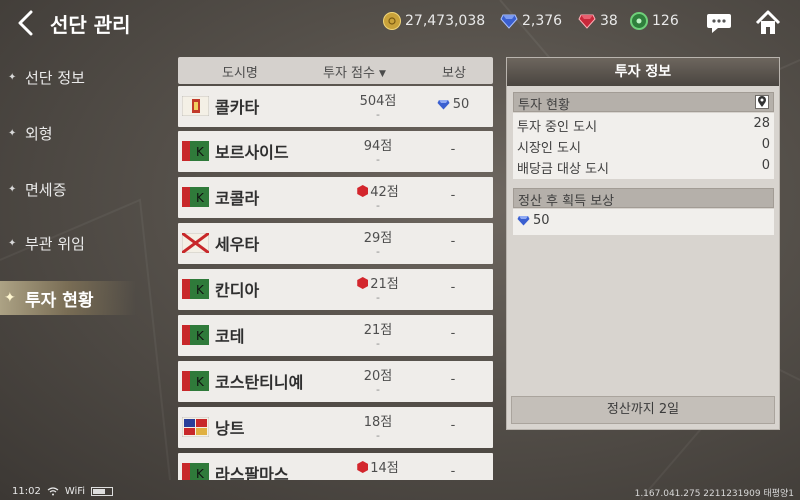  I want to click on city-name: 세우타, so click(237, 244).